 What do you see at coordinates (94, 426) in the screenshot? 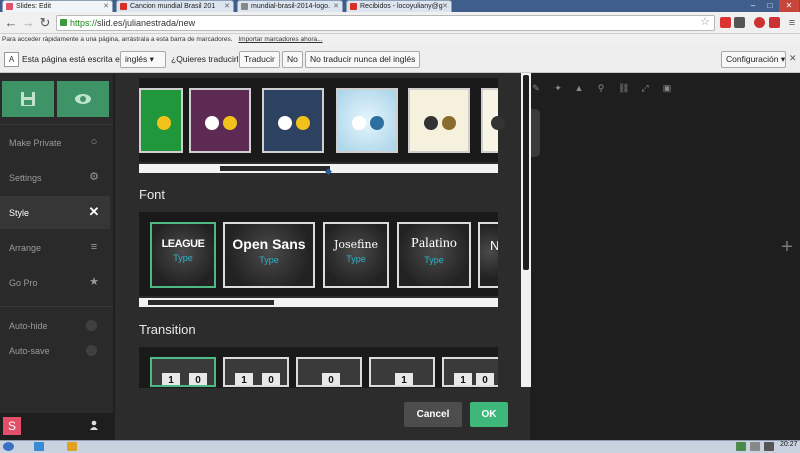
I see `user-icon` at bounding box center [94, 426].